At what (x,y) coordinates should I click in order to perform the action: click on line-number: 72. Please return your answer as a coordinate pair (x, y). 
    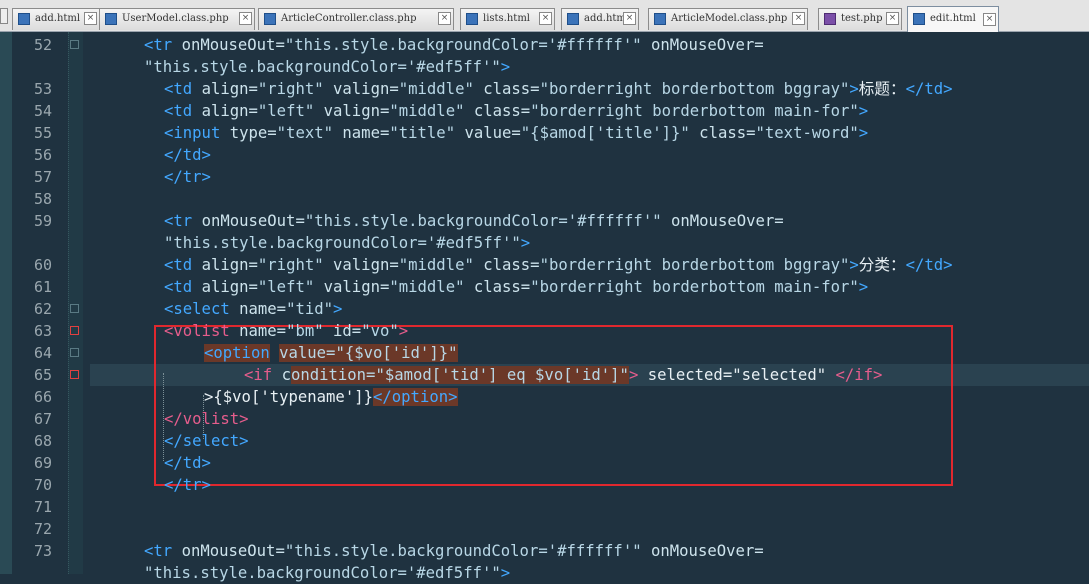
    Looking at the image, I should click on (42, 529).